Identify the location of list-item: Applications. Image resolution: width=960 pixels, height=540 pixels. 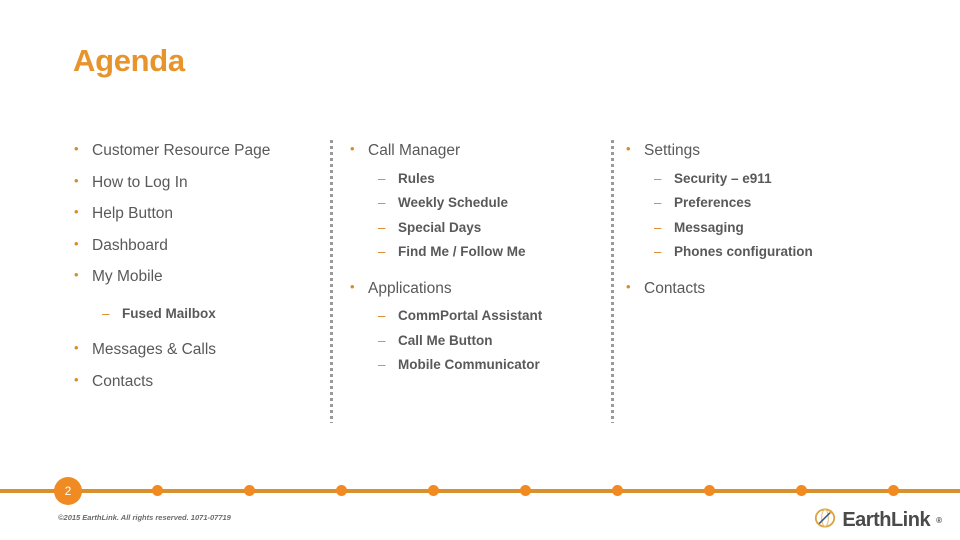
(477, 288).